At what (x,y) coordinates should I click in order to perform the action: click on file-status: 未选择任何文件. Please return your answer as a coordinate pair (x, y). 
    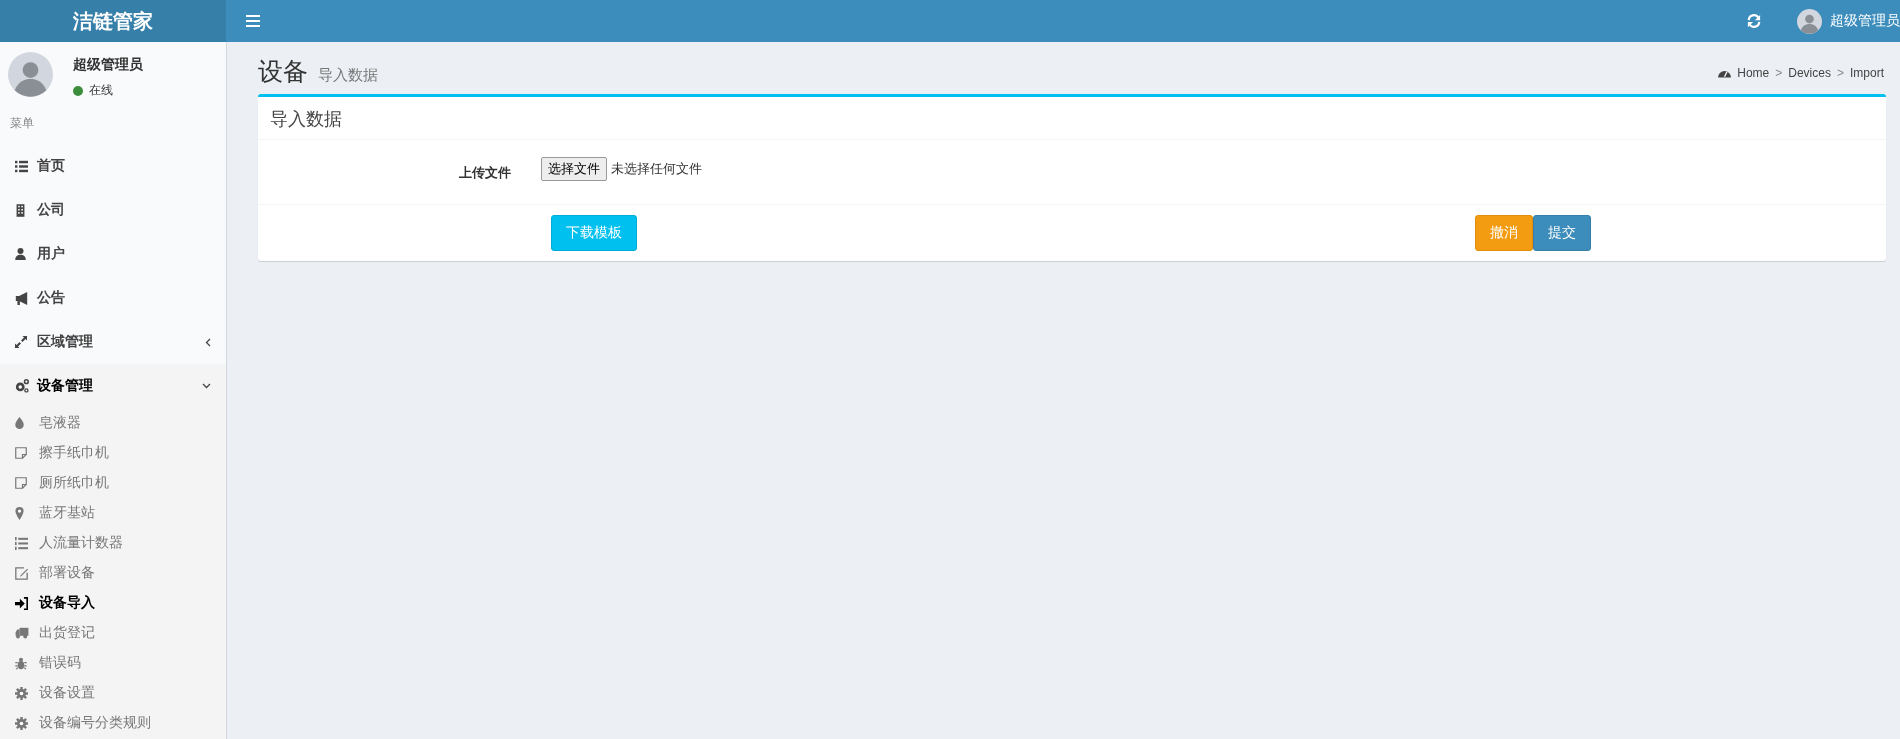
    Looking at the image, I should click on (656, 169).